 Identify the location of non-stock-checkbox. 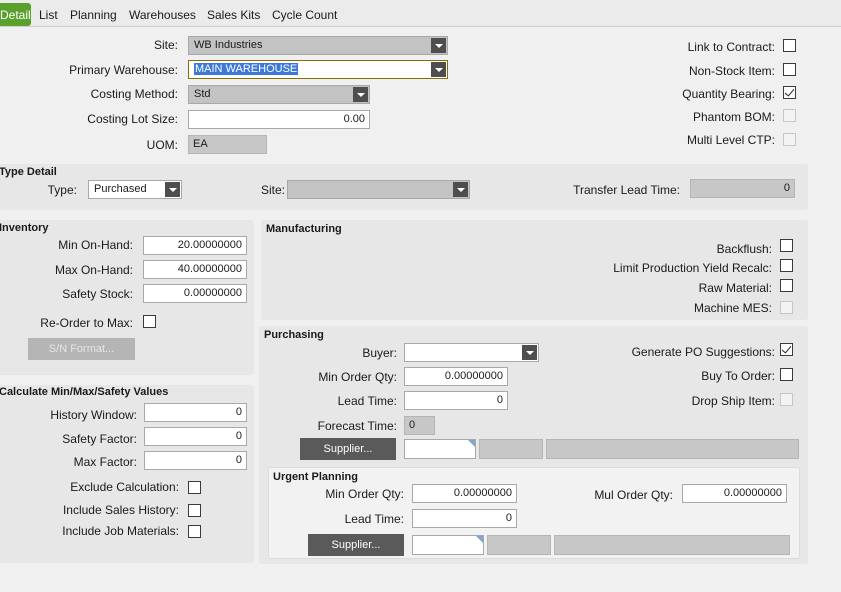
(789, 69).